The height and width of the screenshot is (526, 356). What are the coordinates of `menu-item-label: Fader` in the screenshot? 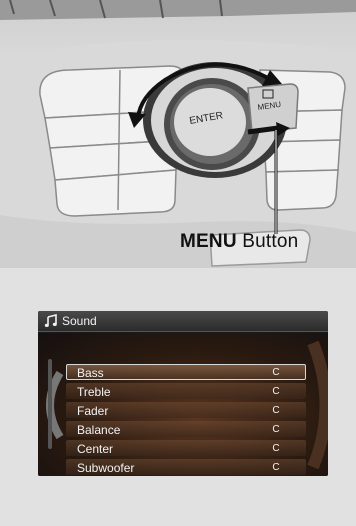 It's located at (93, 411).